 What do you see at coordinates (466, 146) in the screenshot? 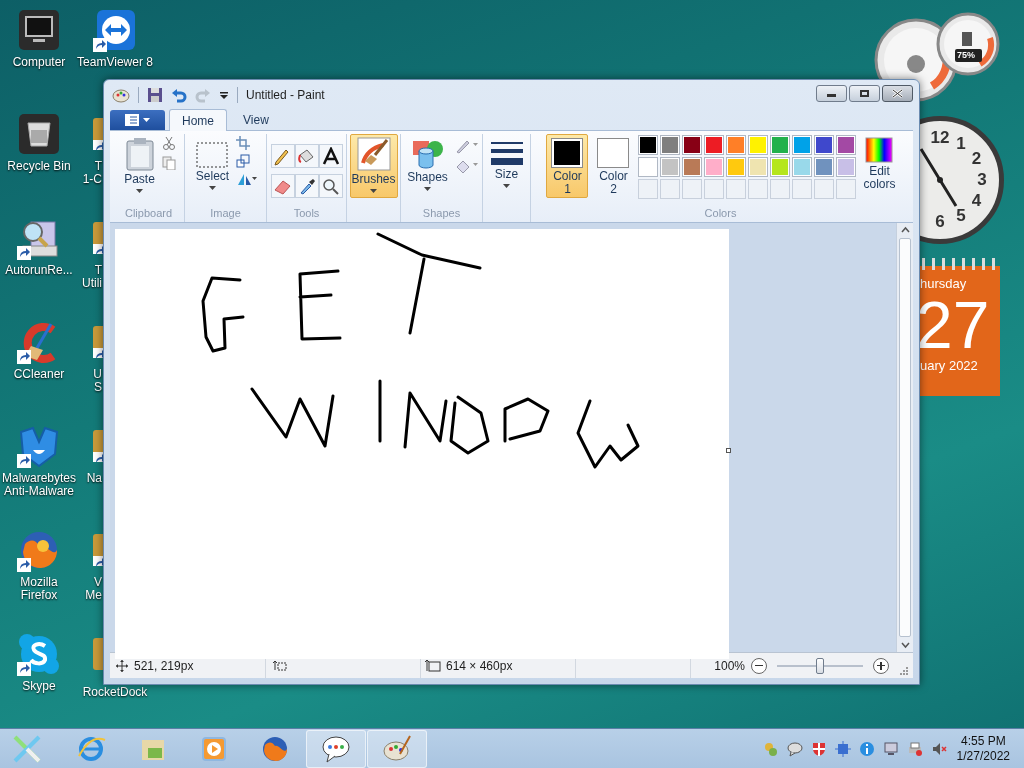
I see `outline-pen-icon` at bounding box center [466, 146].